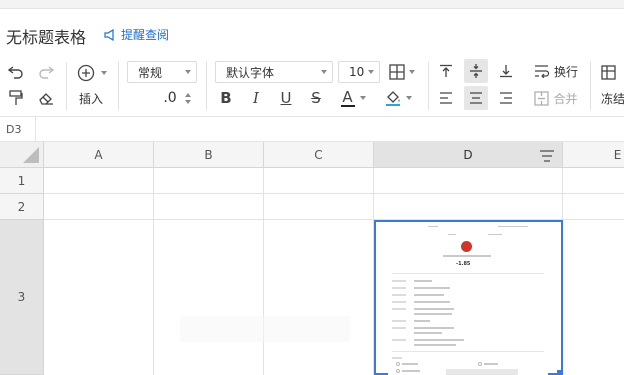 The height and width of the screenshot is (375, 624). Describe the element at coordinates (150, 72) in the screenshot. I see `number-format-value: 常规` at that location.